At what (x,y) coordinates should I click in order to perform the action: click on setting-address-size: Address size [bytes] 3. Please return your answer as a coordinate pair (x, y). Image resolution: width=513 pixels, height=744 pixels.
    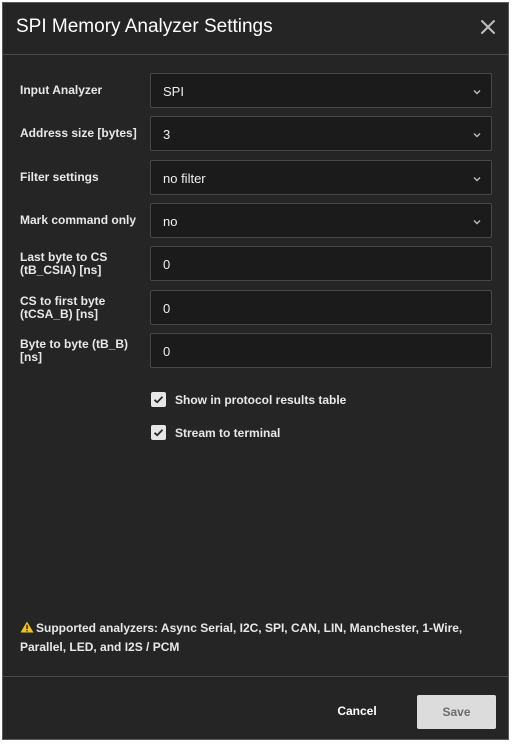
    Looking at the image, I should click on (255, 134).